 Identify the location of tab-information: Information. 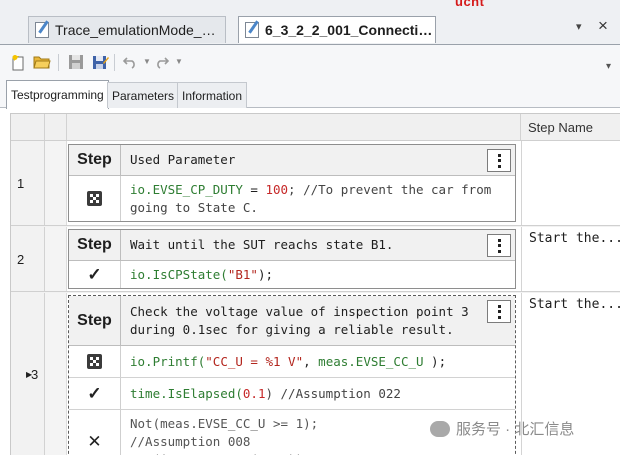
(212, 95).